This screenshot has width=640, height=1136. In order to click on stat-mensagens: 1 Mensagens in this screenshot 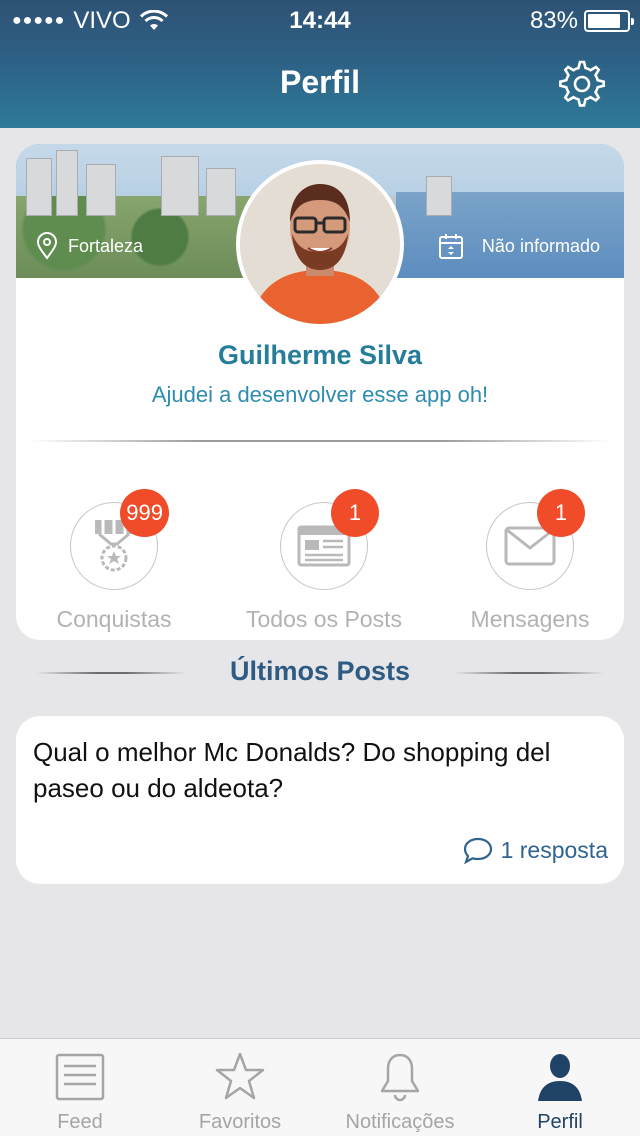, I will do `click(530, 560)`.